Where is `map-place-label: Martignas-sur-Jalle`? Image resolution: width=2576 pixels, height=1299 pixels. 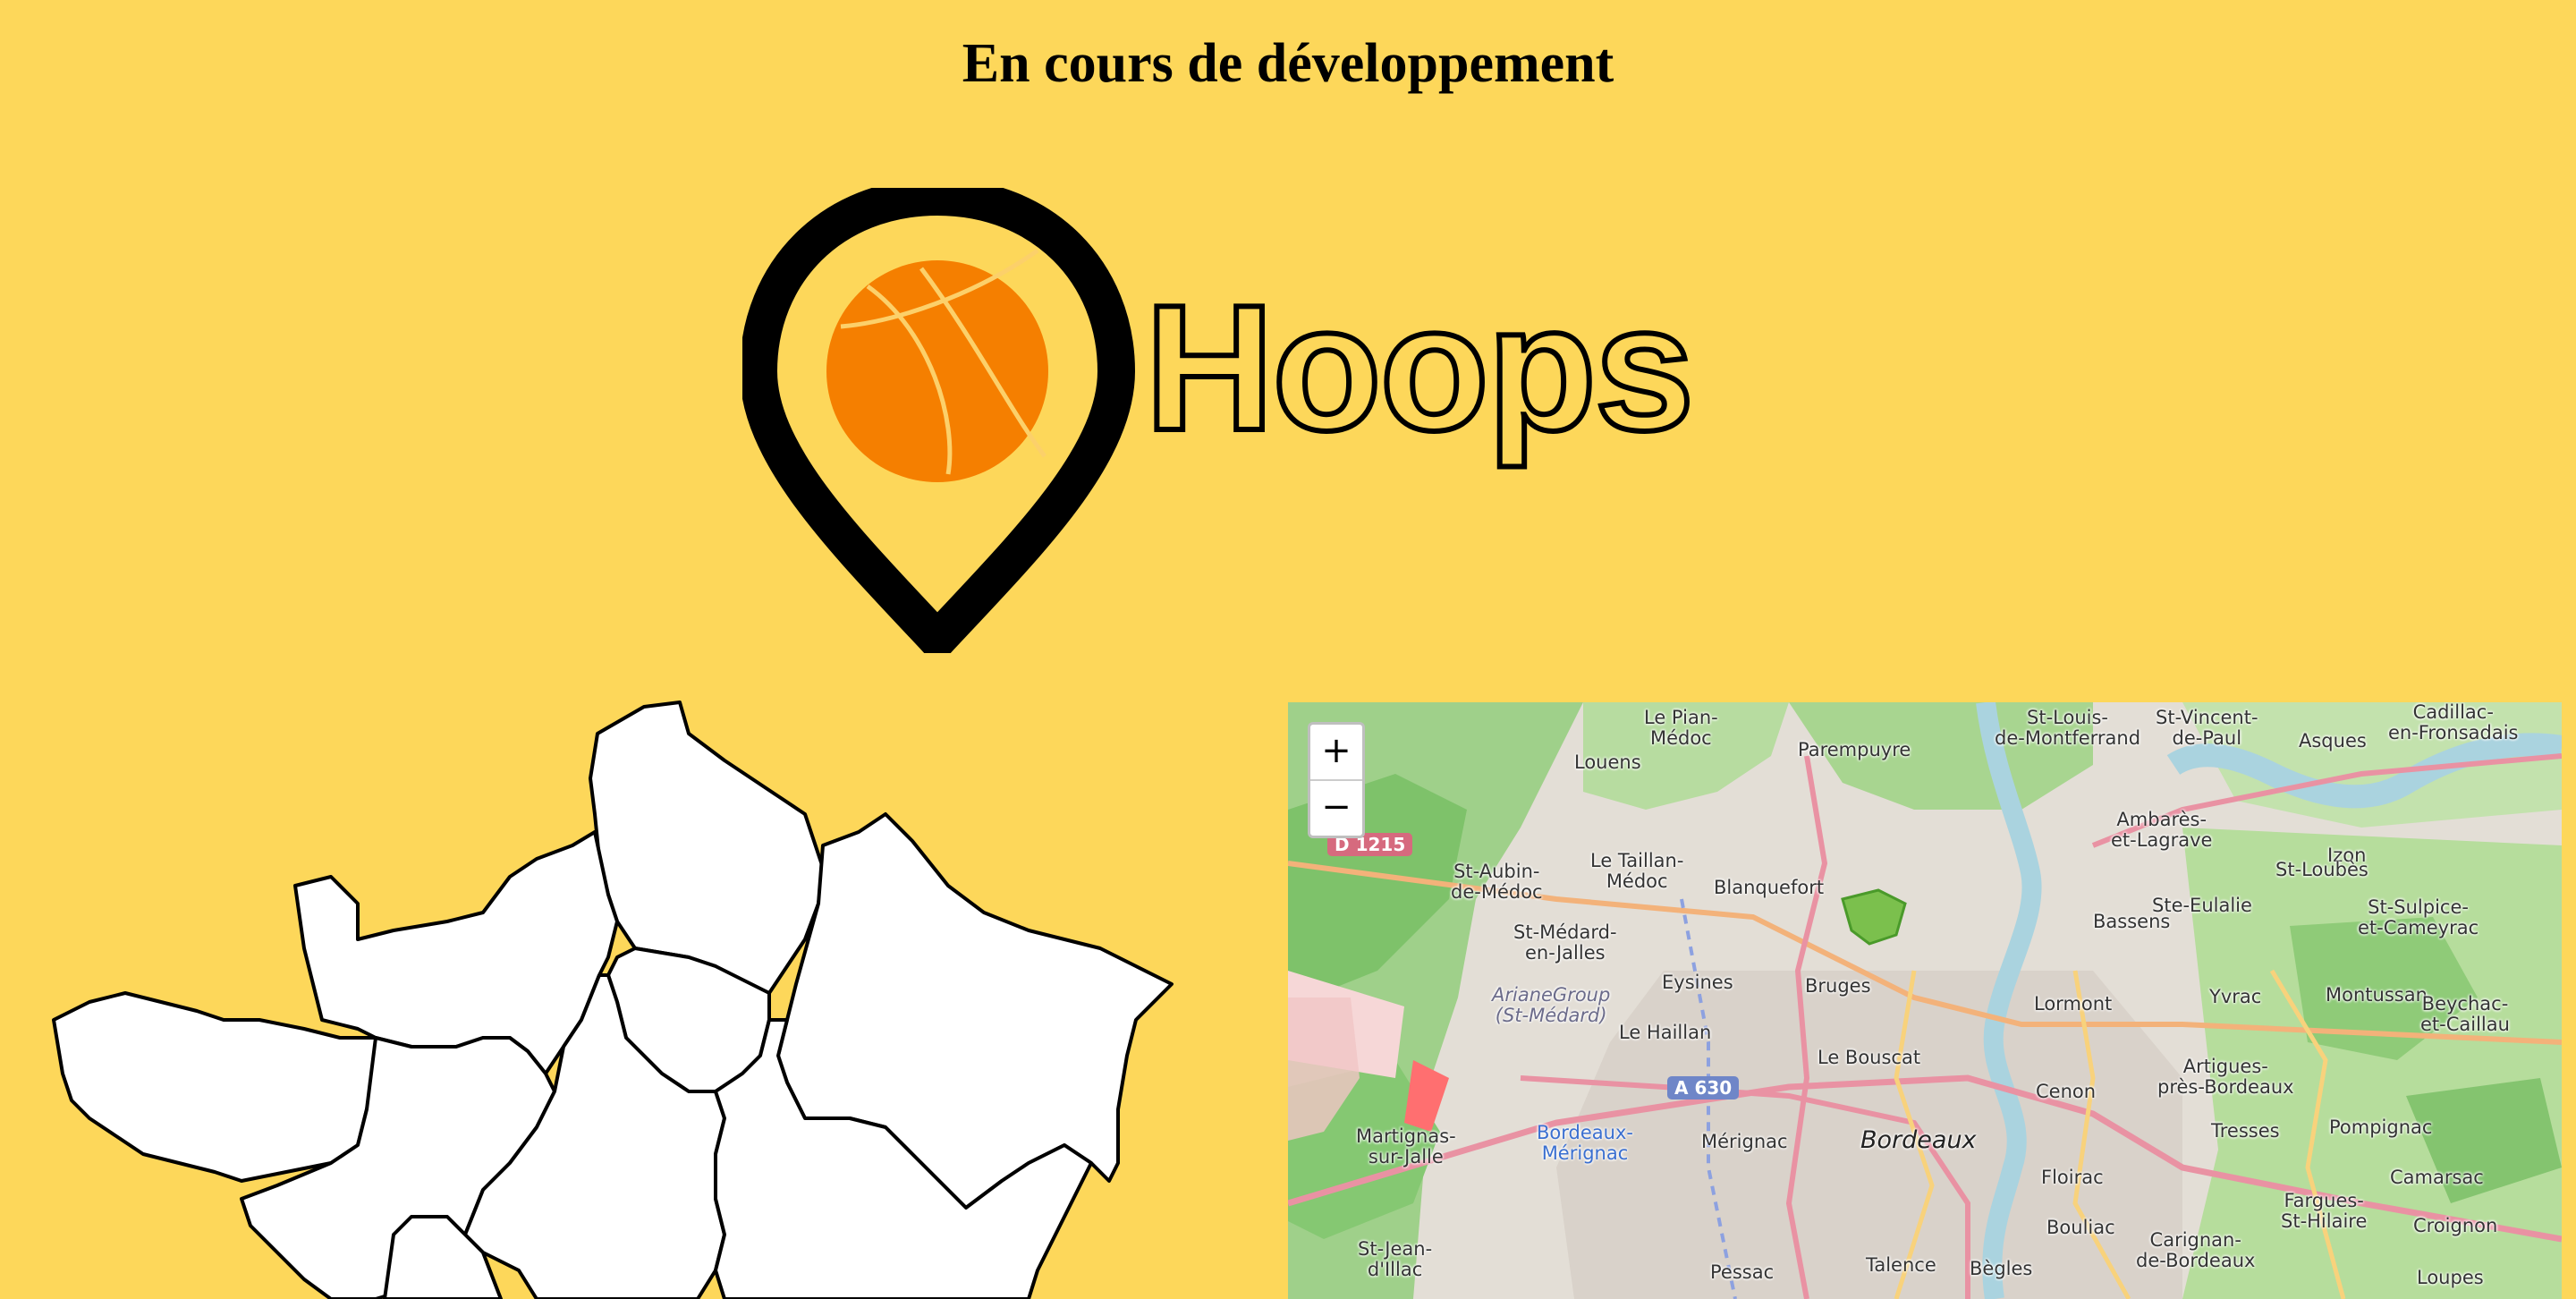 map-place-label: Martignas-sur-Jalle is located at coordinates (1406, 1146).